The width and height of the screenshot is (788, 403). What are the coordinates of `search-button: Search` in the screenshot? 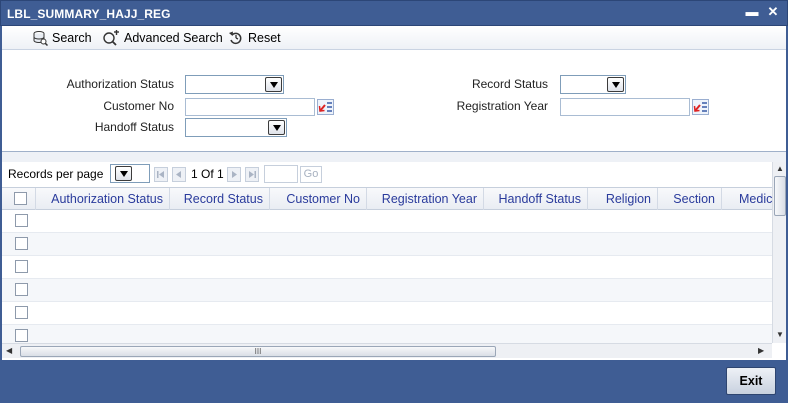 It's located at (62, 38).